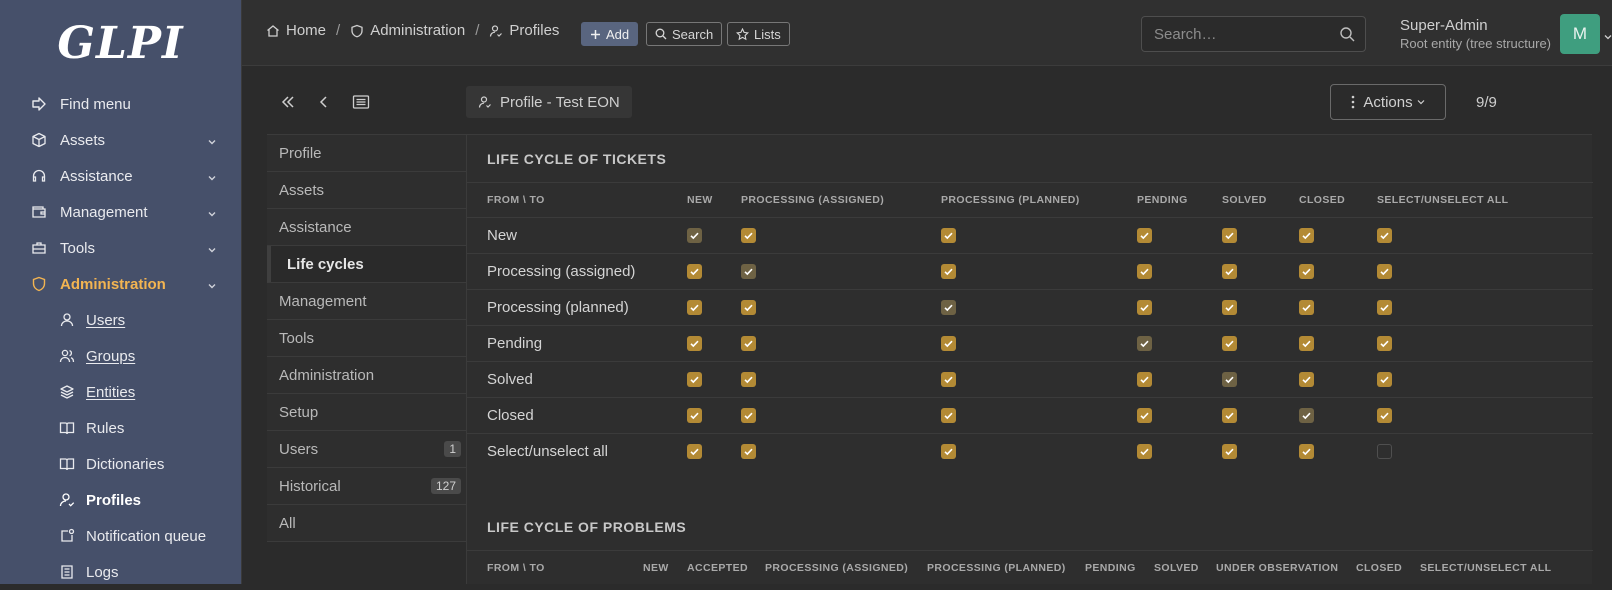  I want to click on user-menu: Super-Admin Root entity (tree structure), so click(1475, 34).